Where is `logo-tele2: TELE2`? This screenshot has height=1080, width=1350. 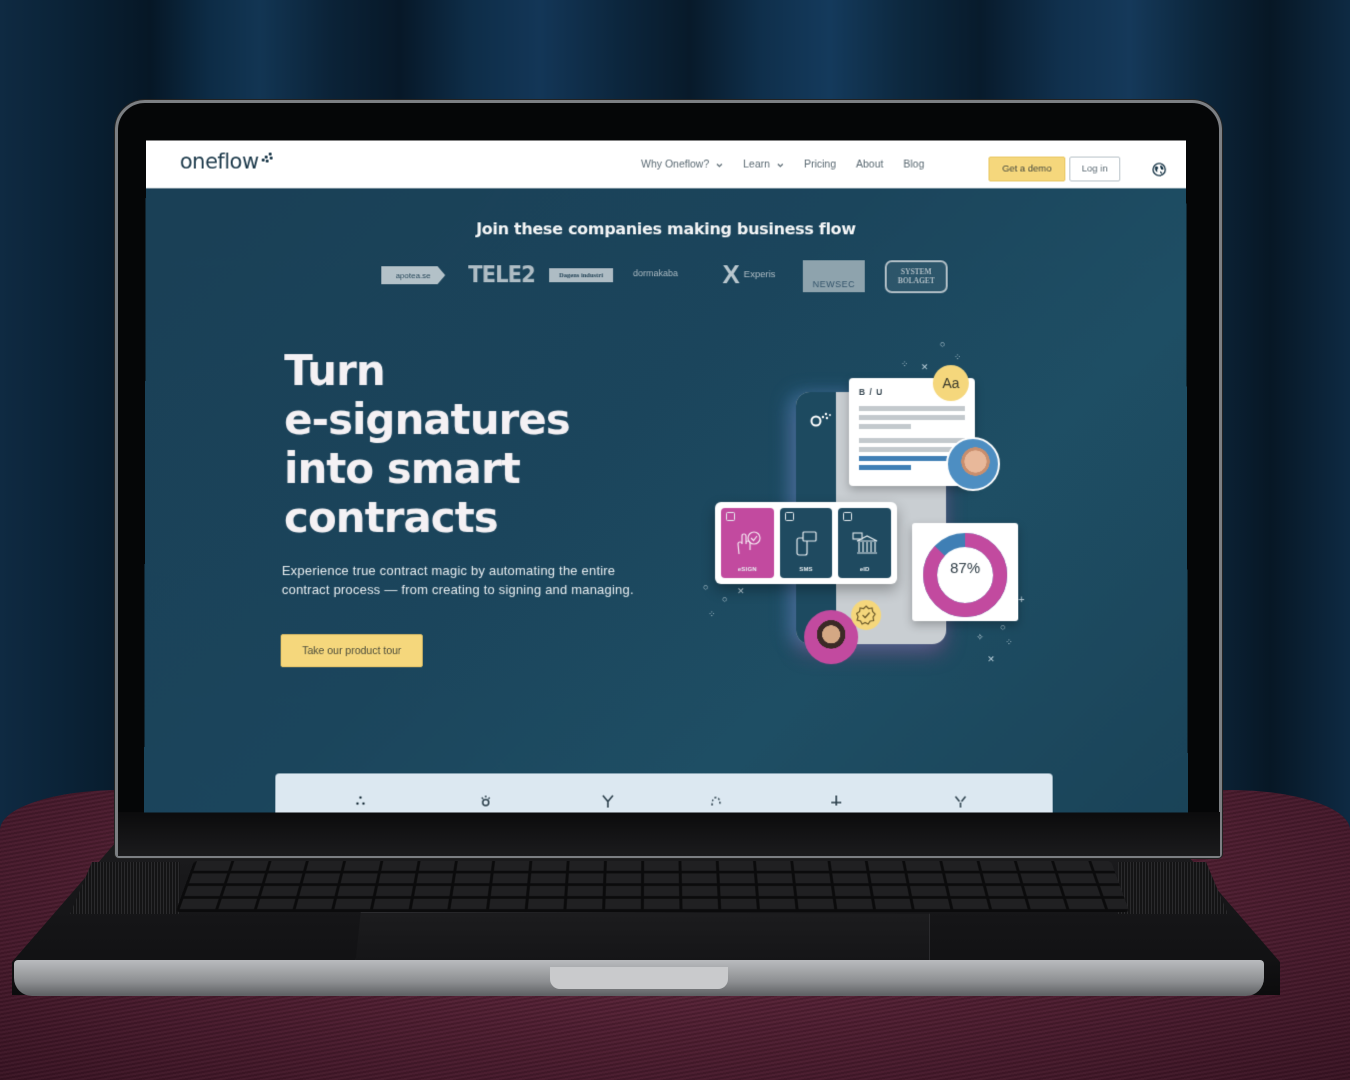
logo-tele2: TELE2 is located at coordinates (502, 275).